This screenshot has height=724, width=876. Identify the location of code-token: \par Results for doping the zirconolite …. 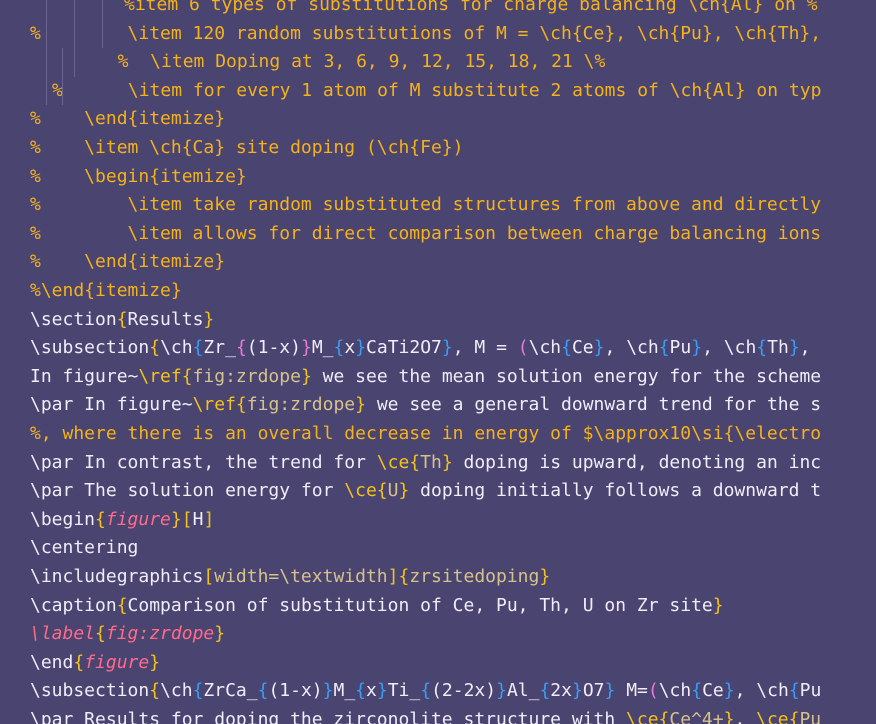
(328, 716).